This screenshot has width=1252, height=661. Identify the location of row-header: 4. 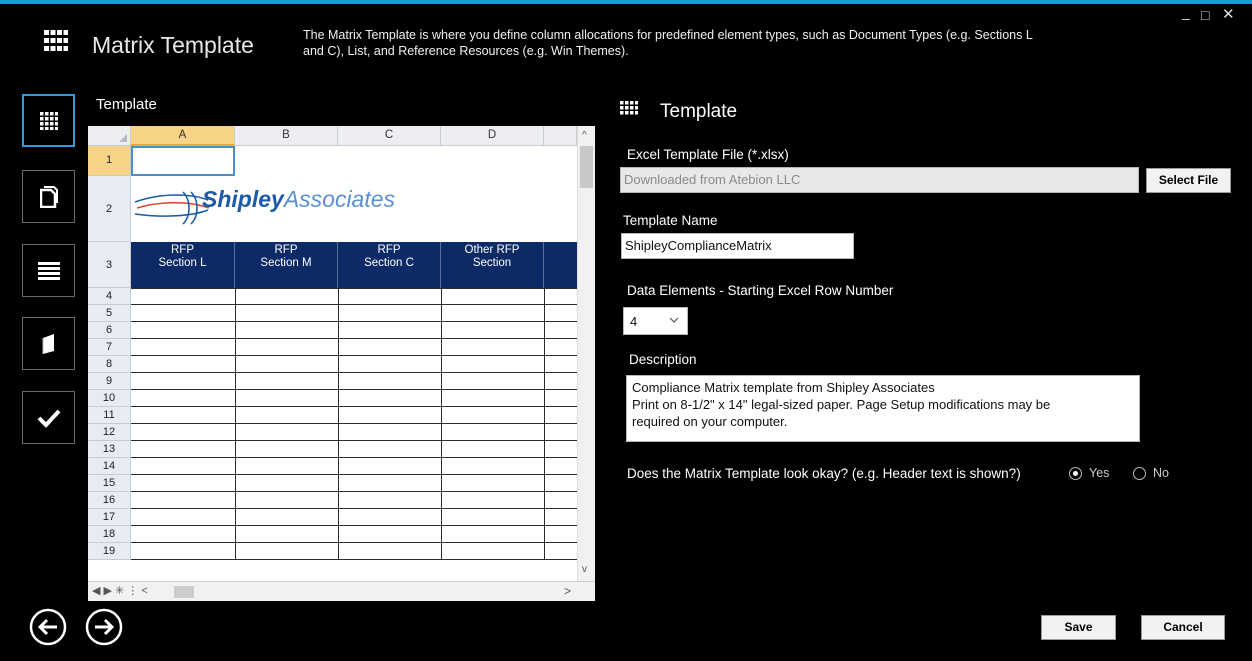
(109, 296).